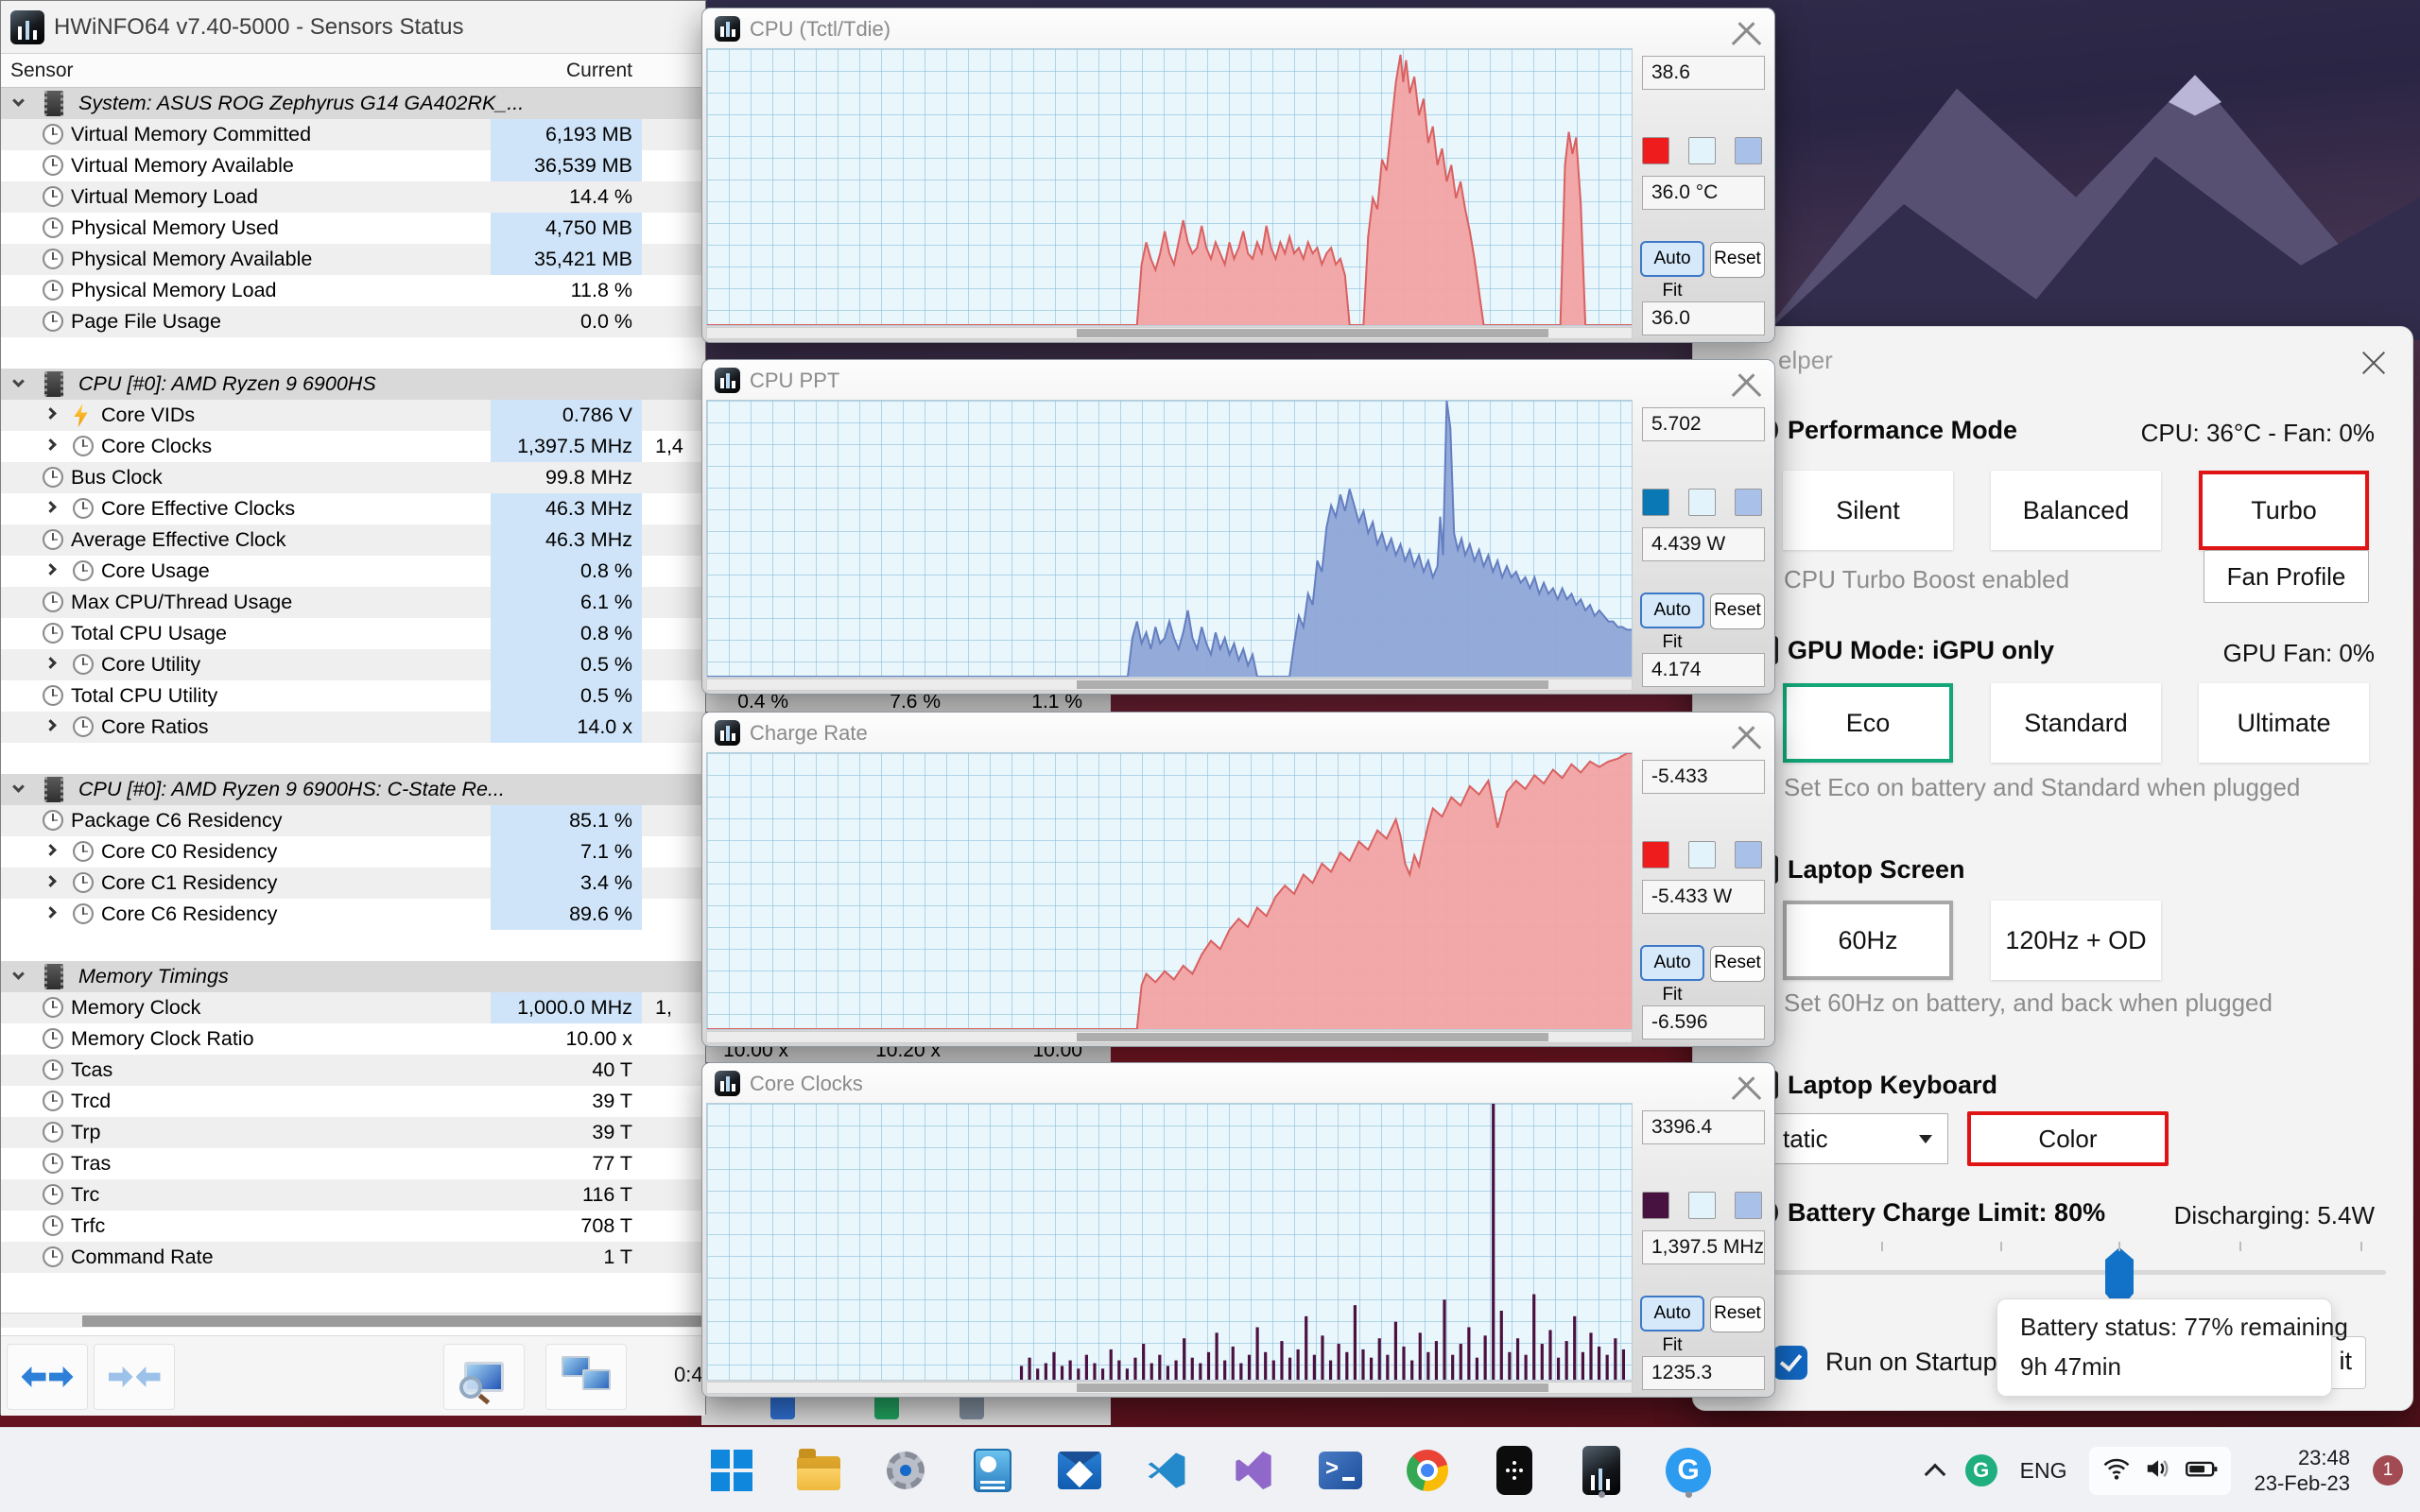 The height and width of the screenshot is (1512, 2420). What do you see at coordinates (353, 1070) in the screenshot?
I see `sensor-row: Tcas 40 T` at bounding box center [353, 1070].